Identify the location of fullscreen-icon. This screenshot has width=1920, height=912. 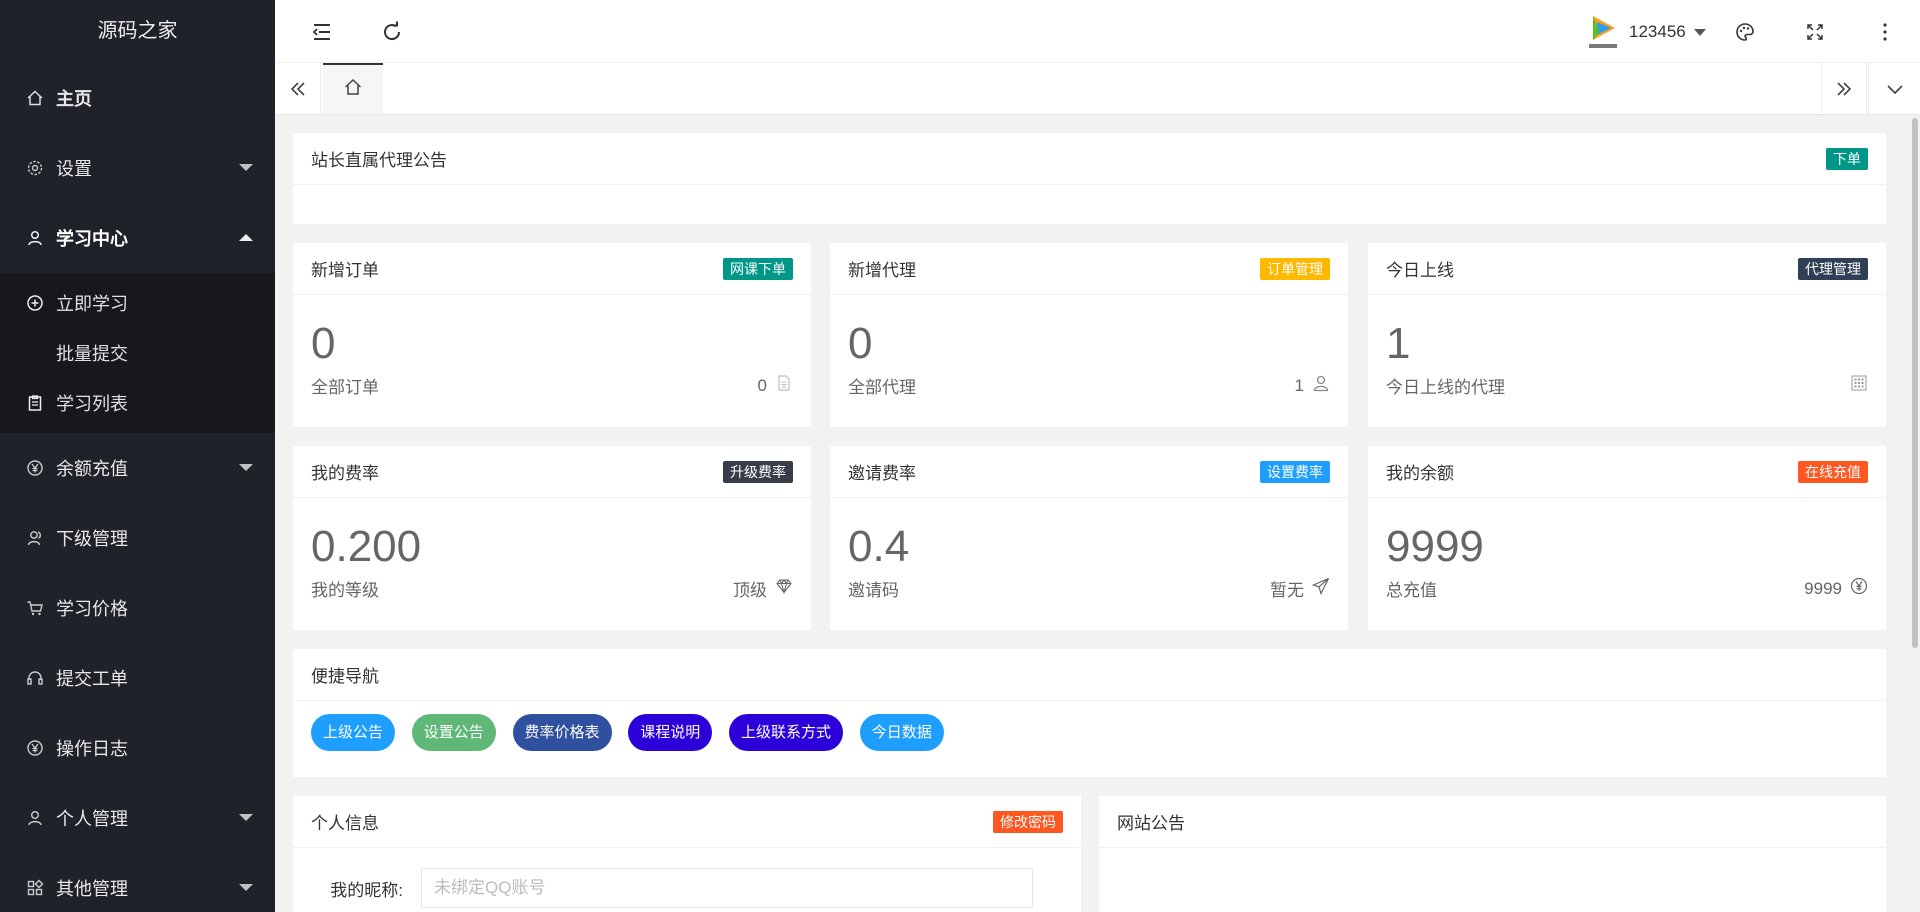
(1815, 32).